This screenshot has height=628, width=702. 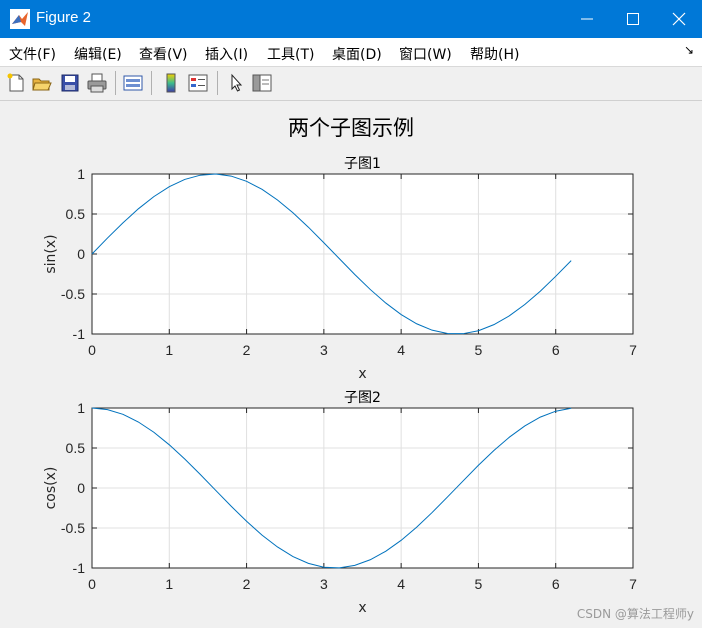 What do you see at coordinates (51, 253) in the screenshot?
I see `y-axis-label: sin(x)` at bounding box center [51, 253].